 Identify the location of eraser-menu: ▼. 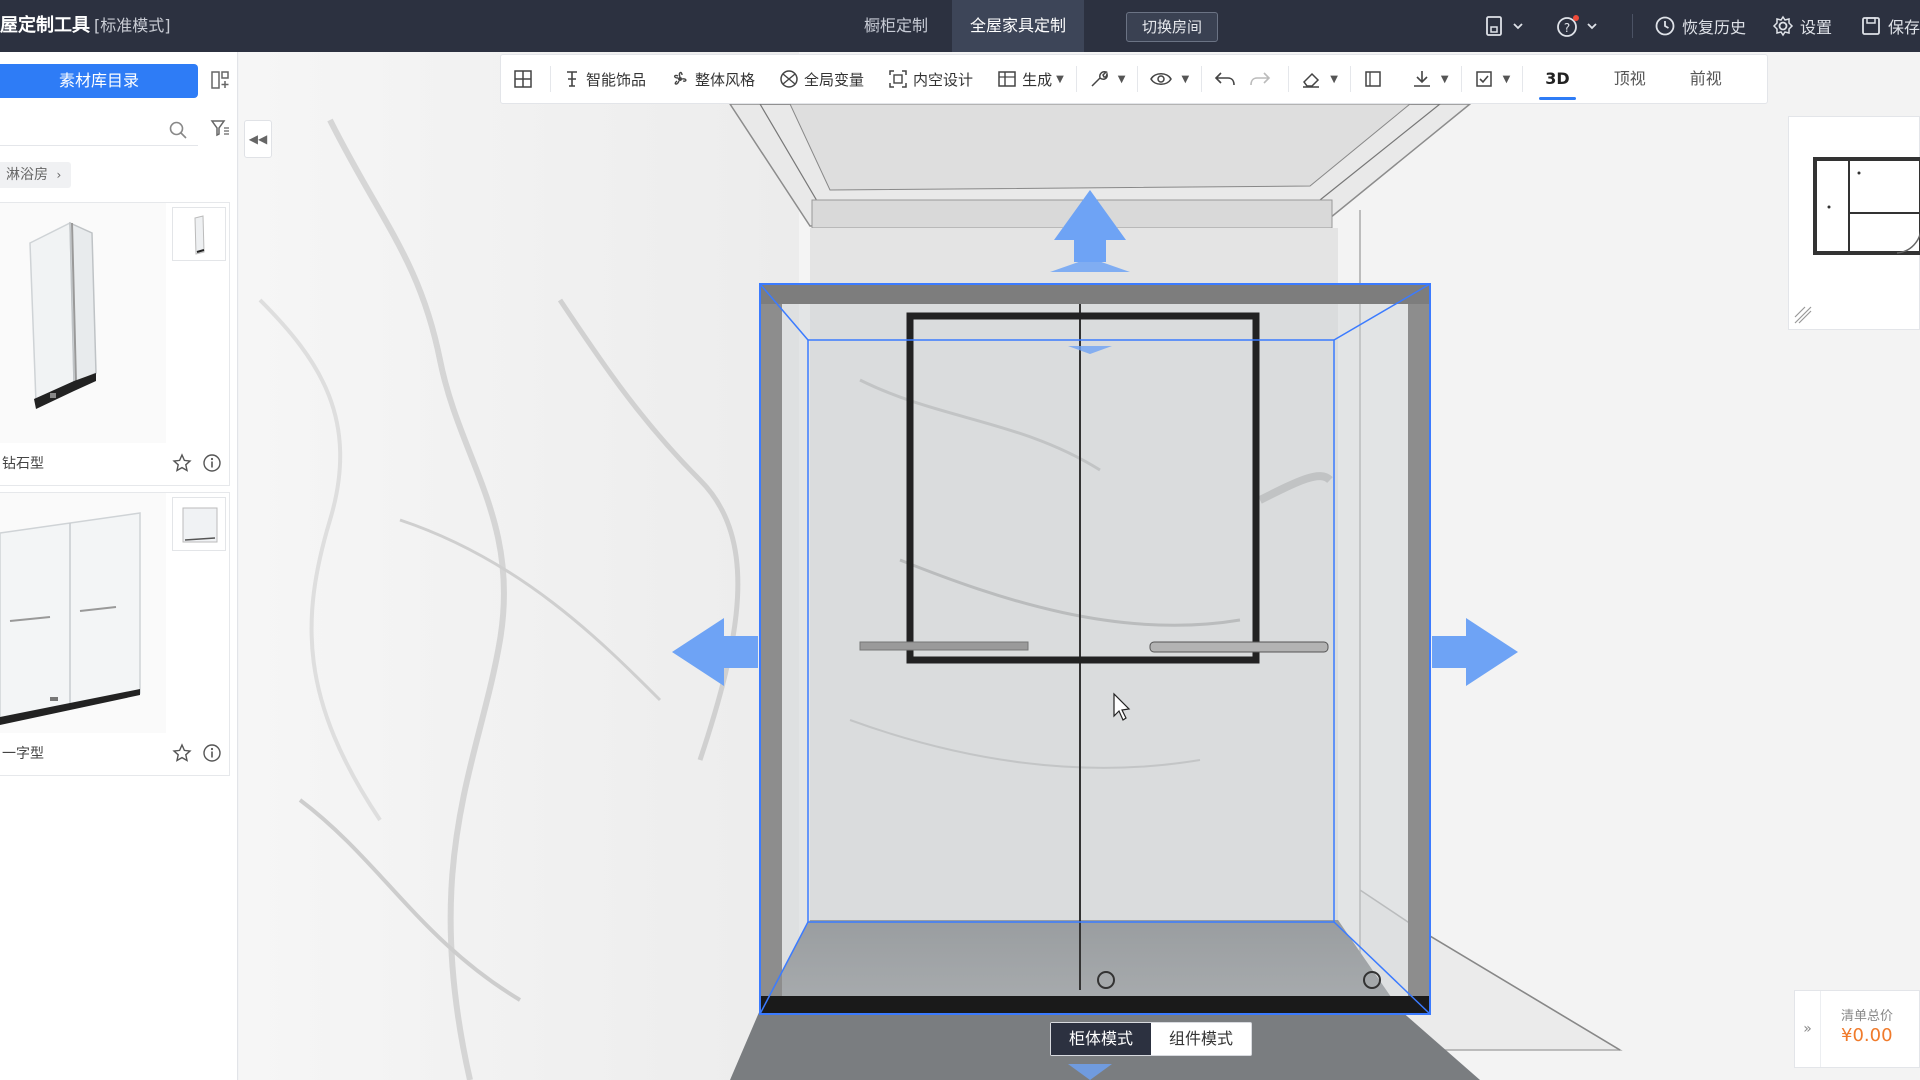
(1319, 79).